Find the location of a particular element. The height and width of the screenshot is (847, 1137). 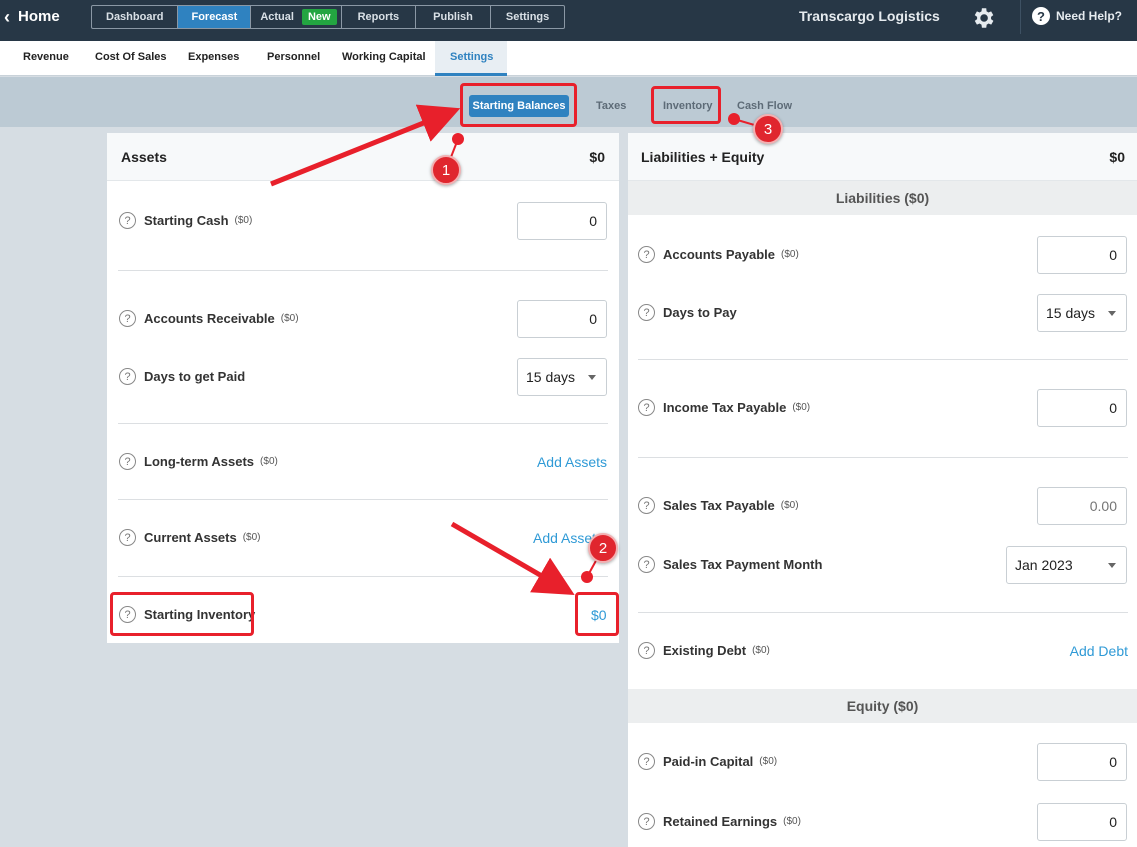

sales-tax-payment-month-value: Jan 2023 is located at coordinates (1044, 565).